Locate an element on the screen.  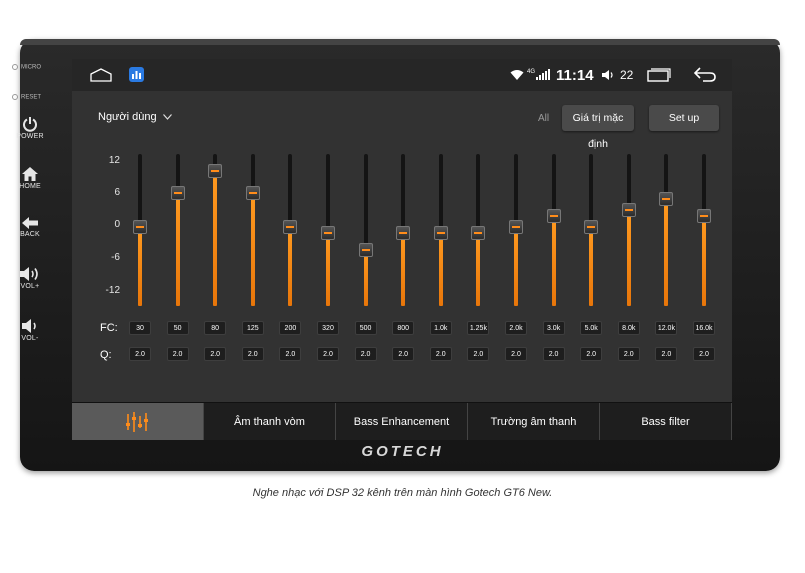
tab-2: Bass Enhancement is located at coordinates (402, 421).